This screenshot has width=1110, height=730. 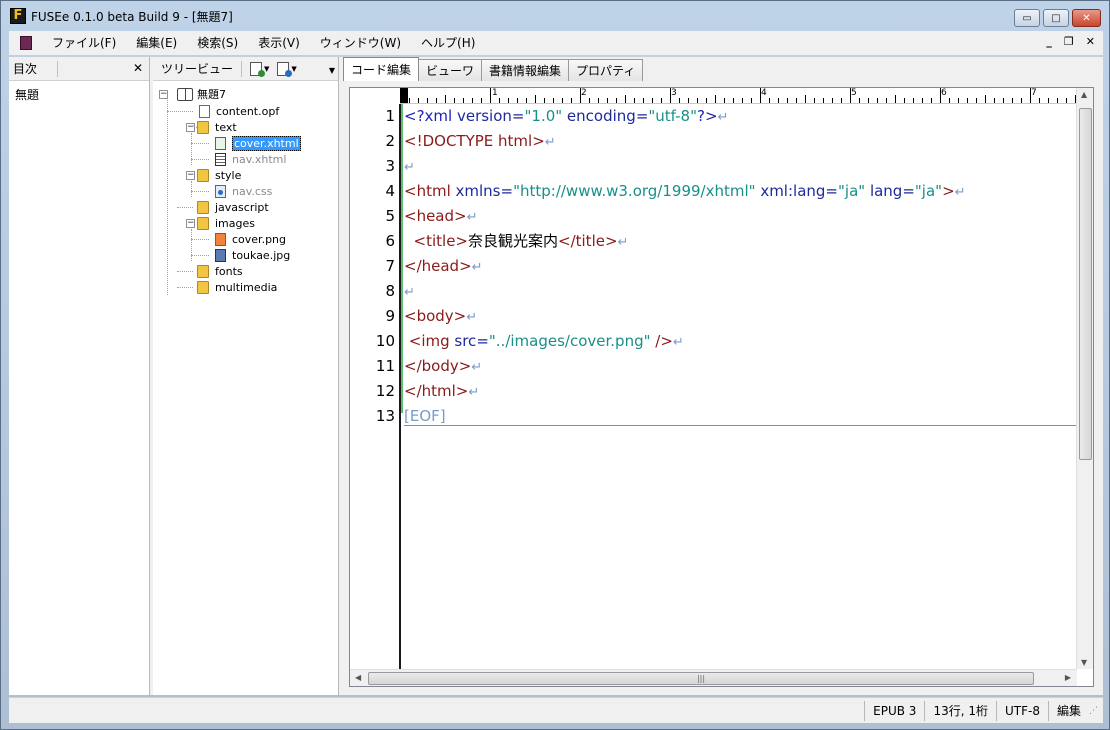 I want to click on menu-edit: 編集(E), so click(x=156, y=43).